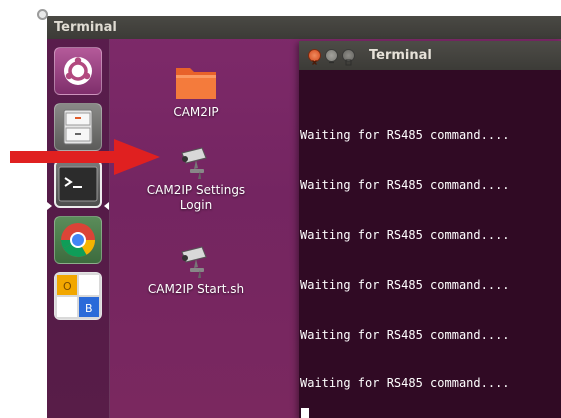 The height and width of the screenshot is (418, 561). I want to click on launcher-office-button: O B, so click(78, 296).